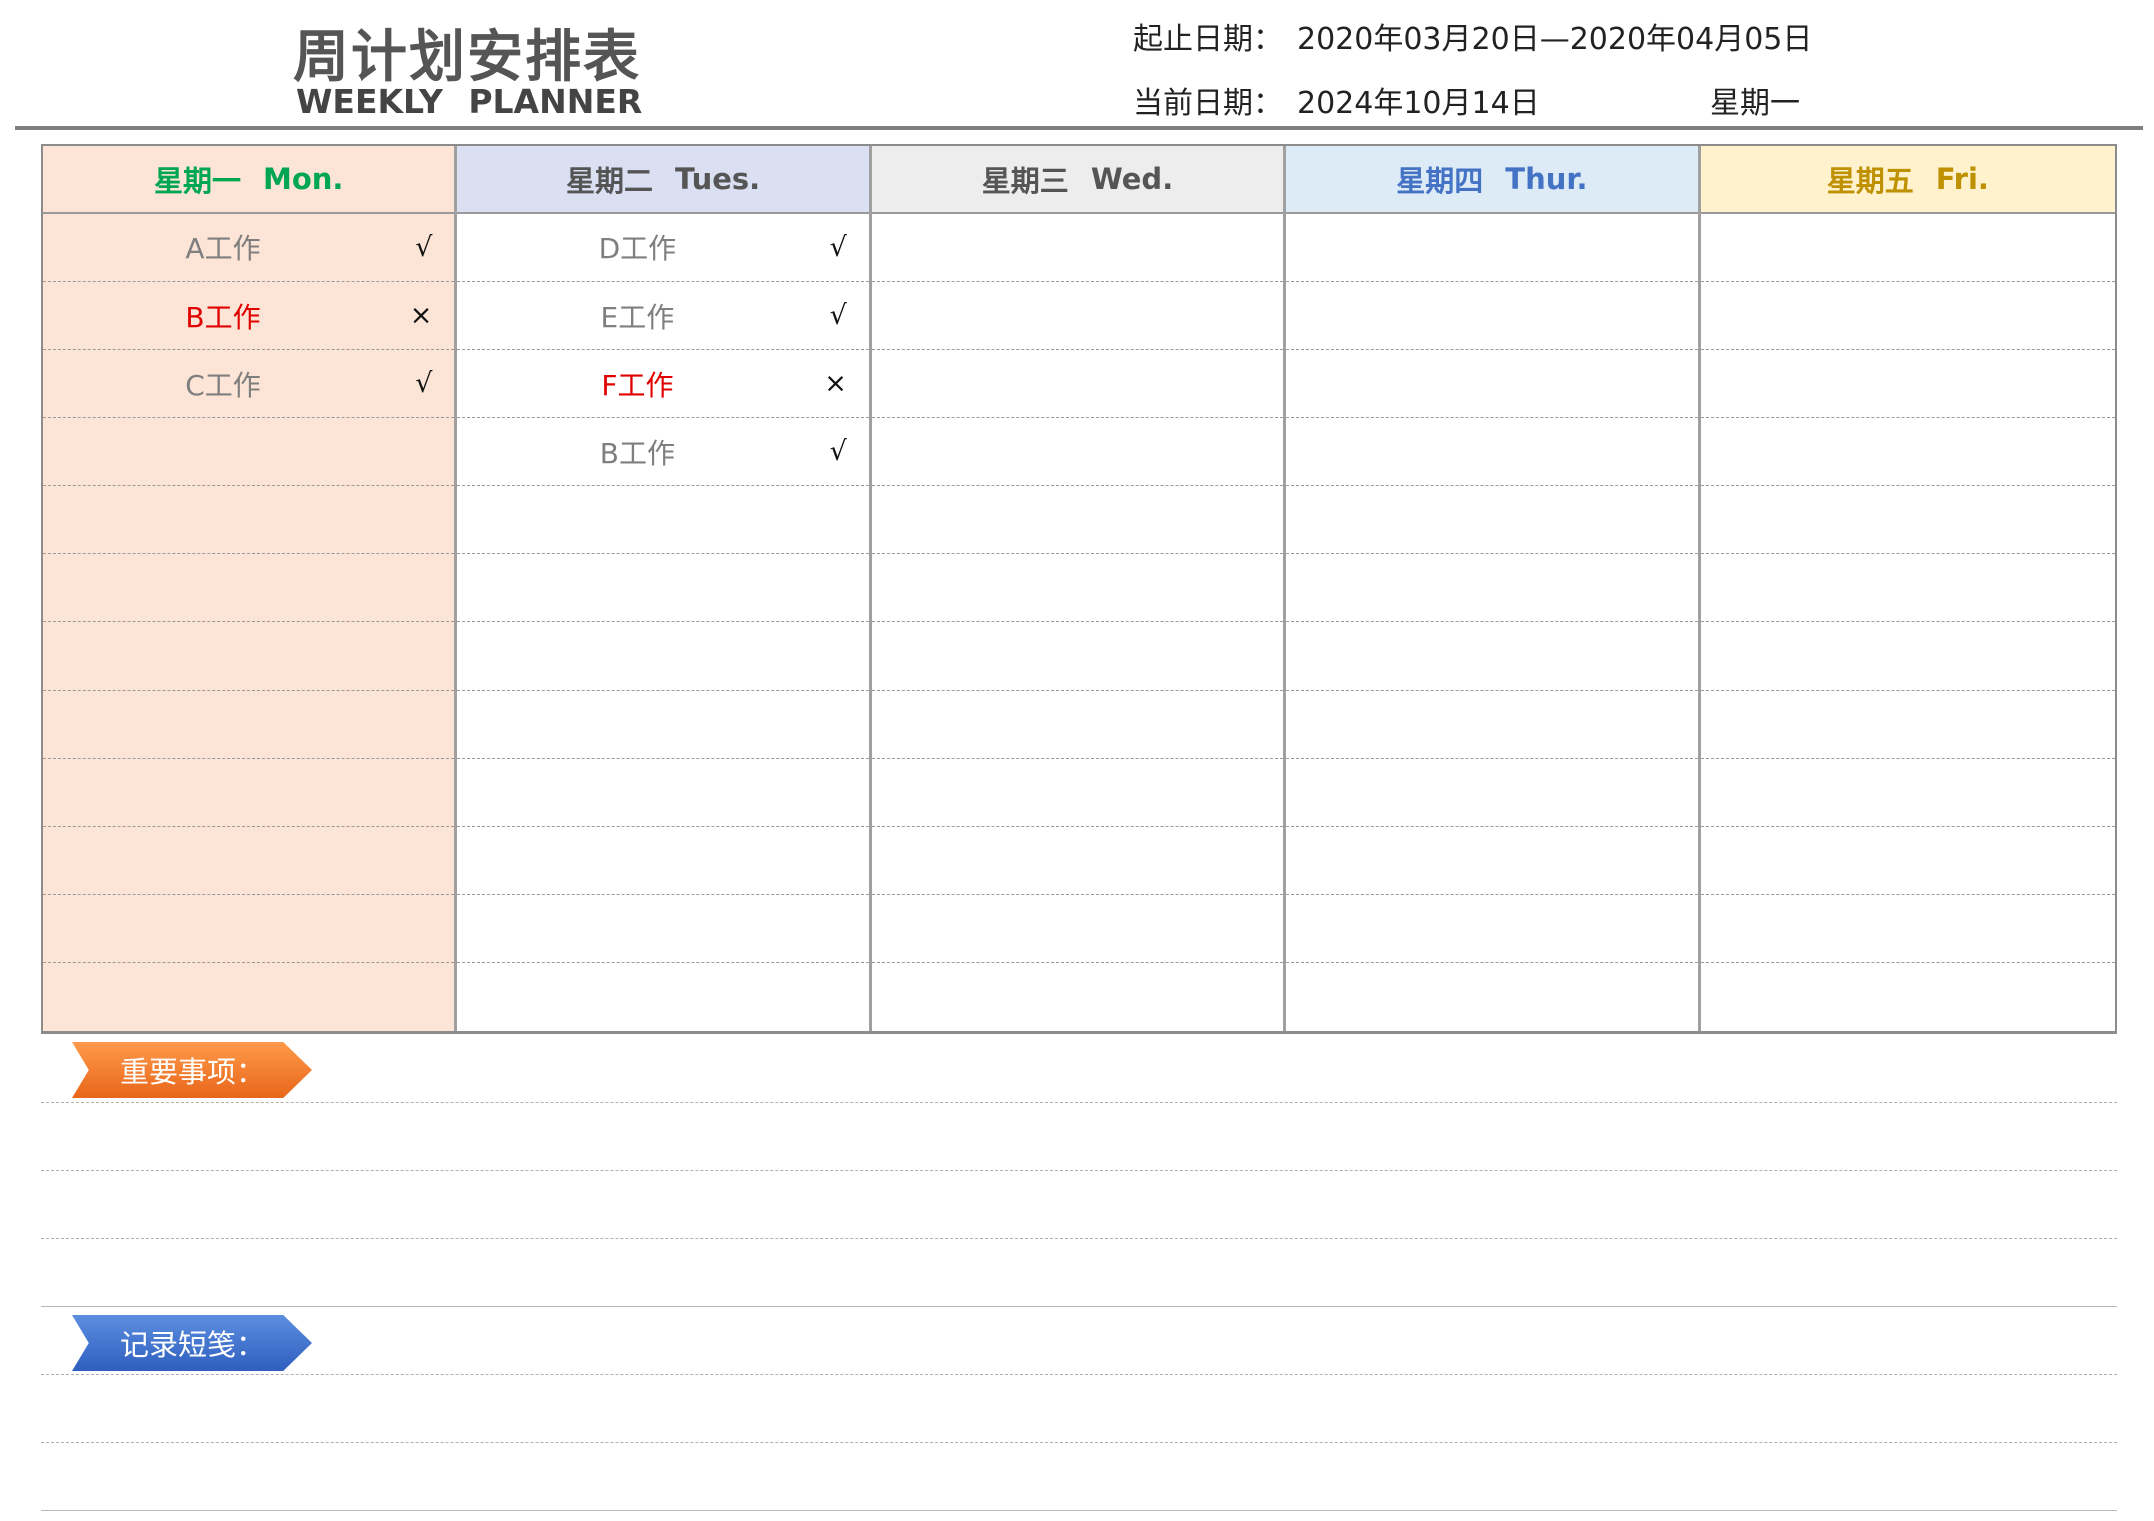 The width and height of the screenshot is (2154, 1521). What do you see at coordinates (1492, 180) in the screenshot?
I see `day-header: 星期四 Thur.` at bounding box center [1492, 180].